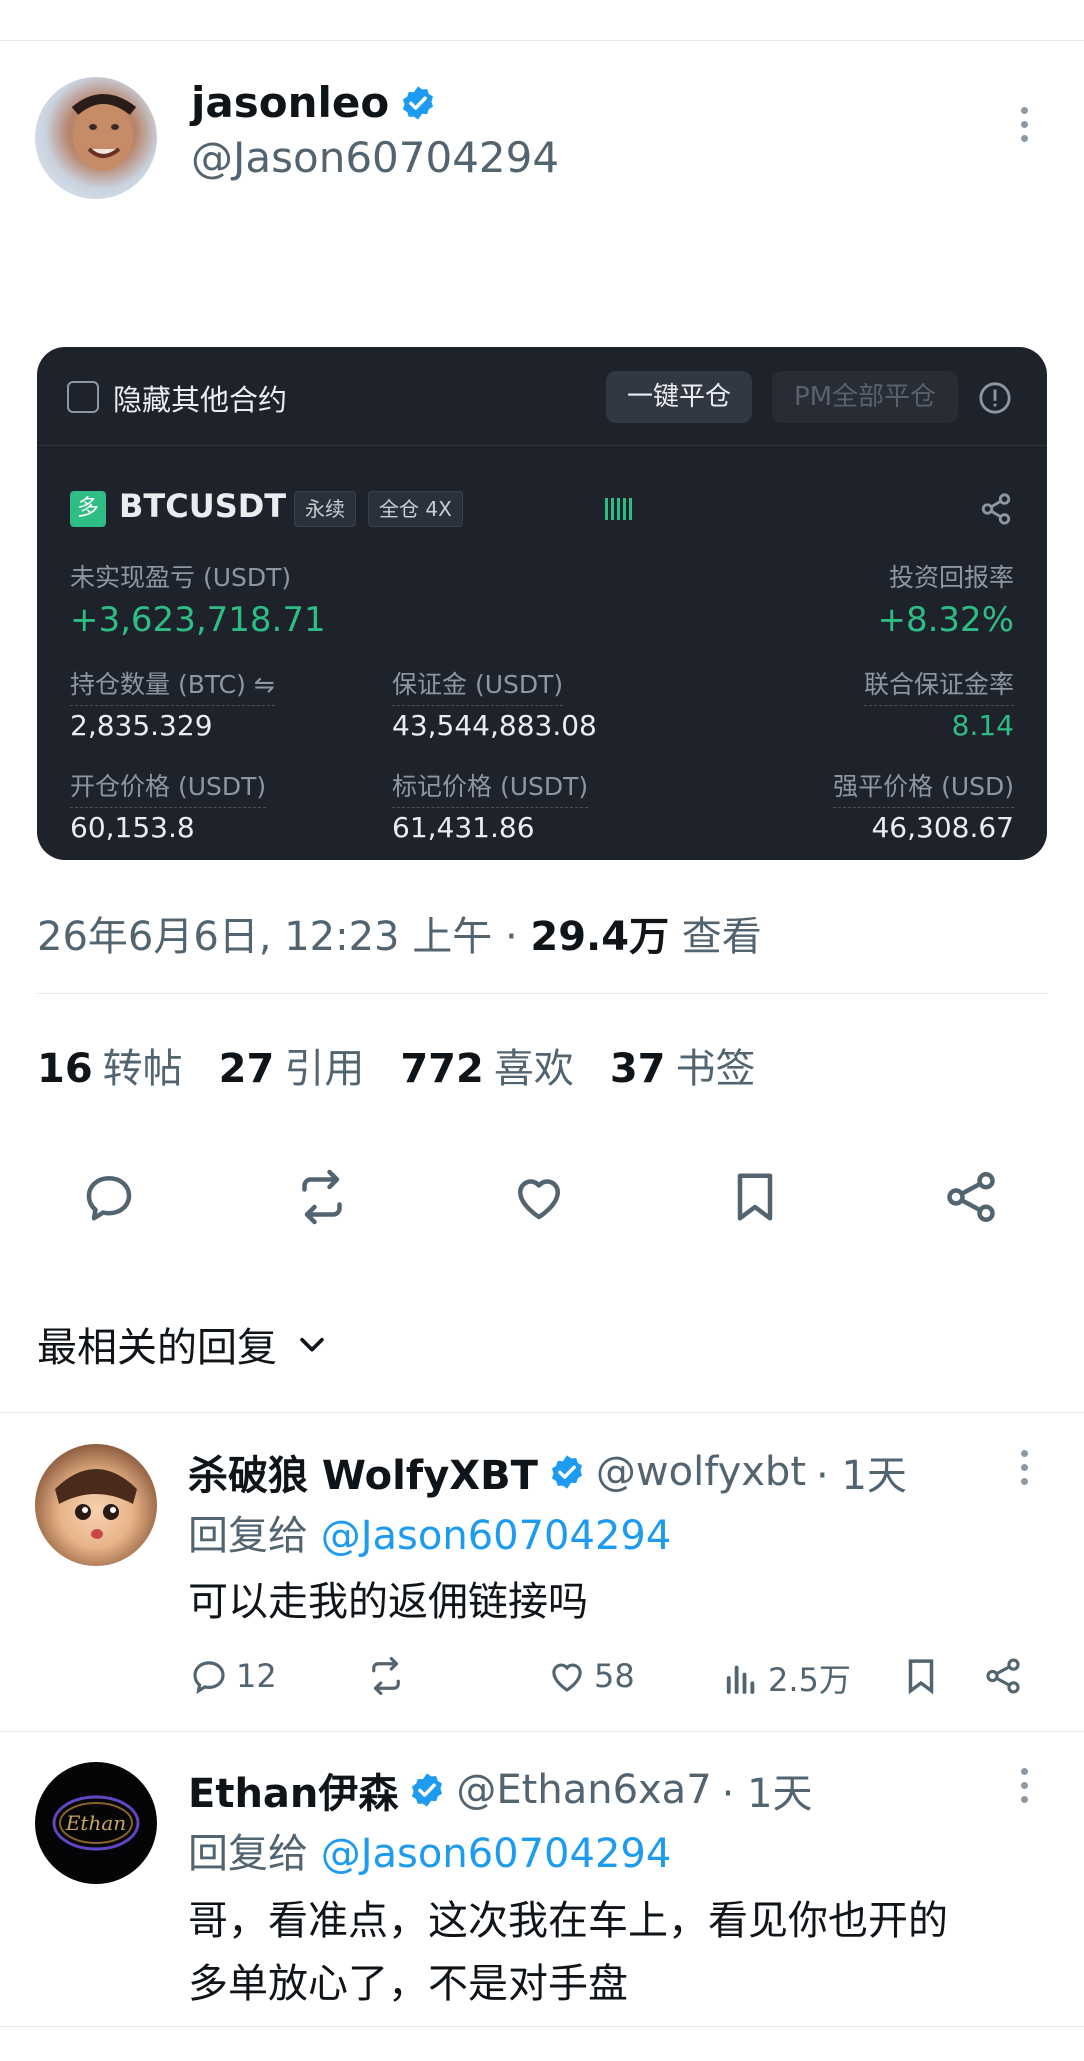 The width and height of the screenshot is (1084, 2061). I want to click on reply-2-reply-to: 回复给 @Jason60704294, so click(429, 1850).